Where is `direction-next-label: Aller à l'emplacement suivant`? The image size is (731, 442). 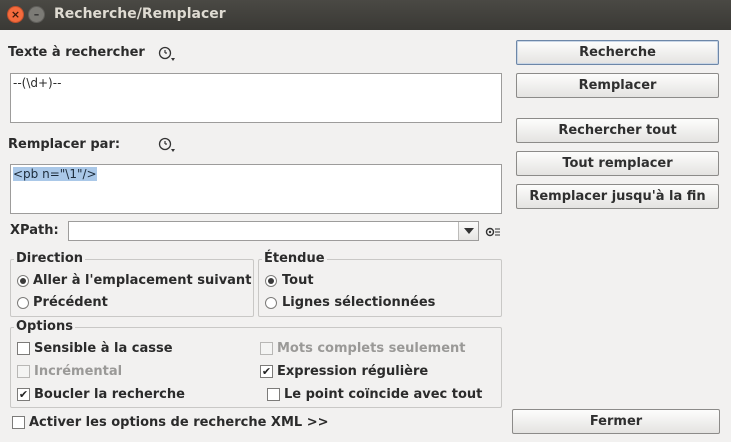 direction-next-label: Aller à l'emplacement suivant is located at coordinates (142, 280).